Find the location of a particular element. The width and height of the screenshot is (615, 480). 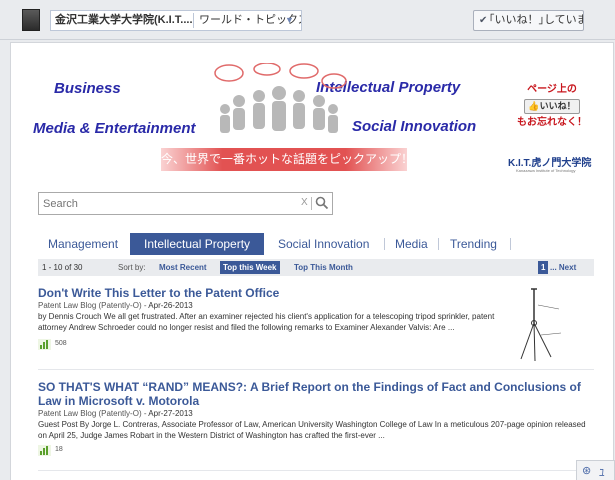

article-date: Apr-26-2013 is located at coordinates (170, 305).